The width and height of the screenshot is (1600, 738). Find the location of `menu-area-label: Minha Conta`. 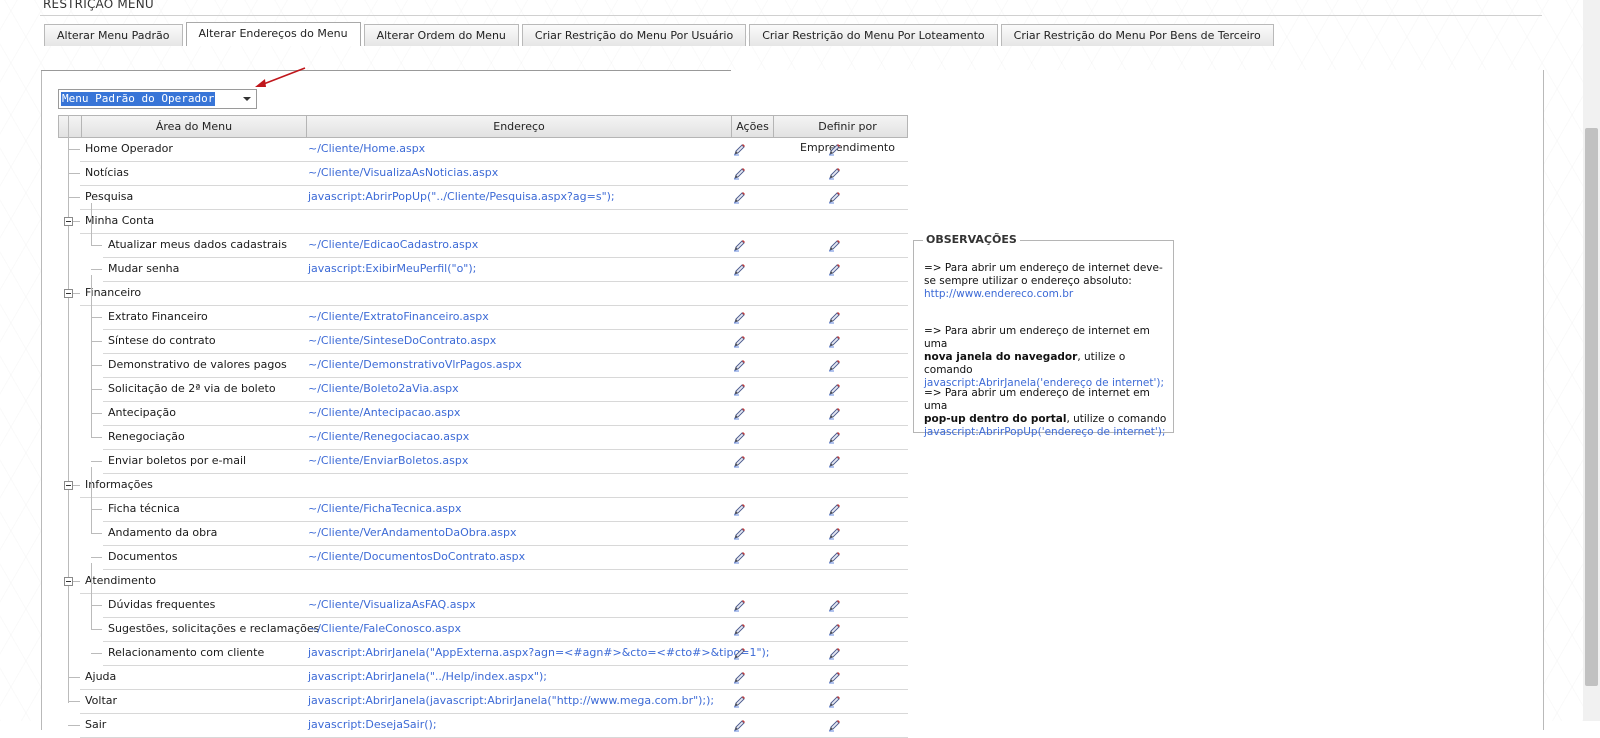

menu-area-label: Minha Conta is located at coordinates (120, 220).